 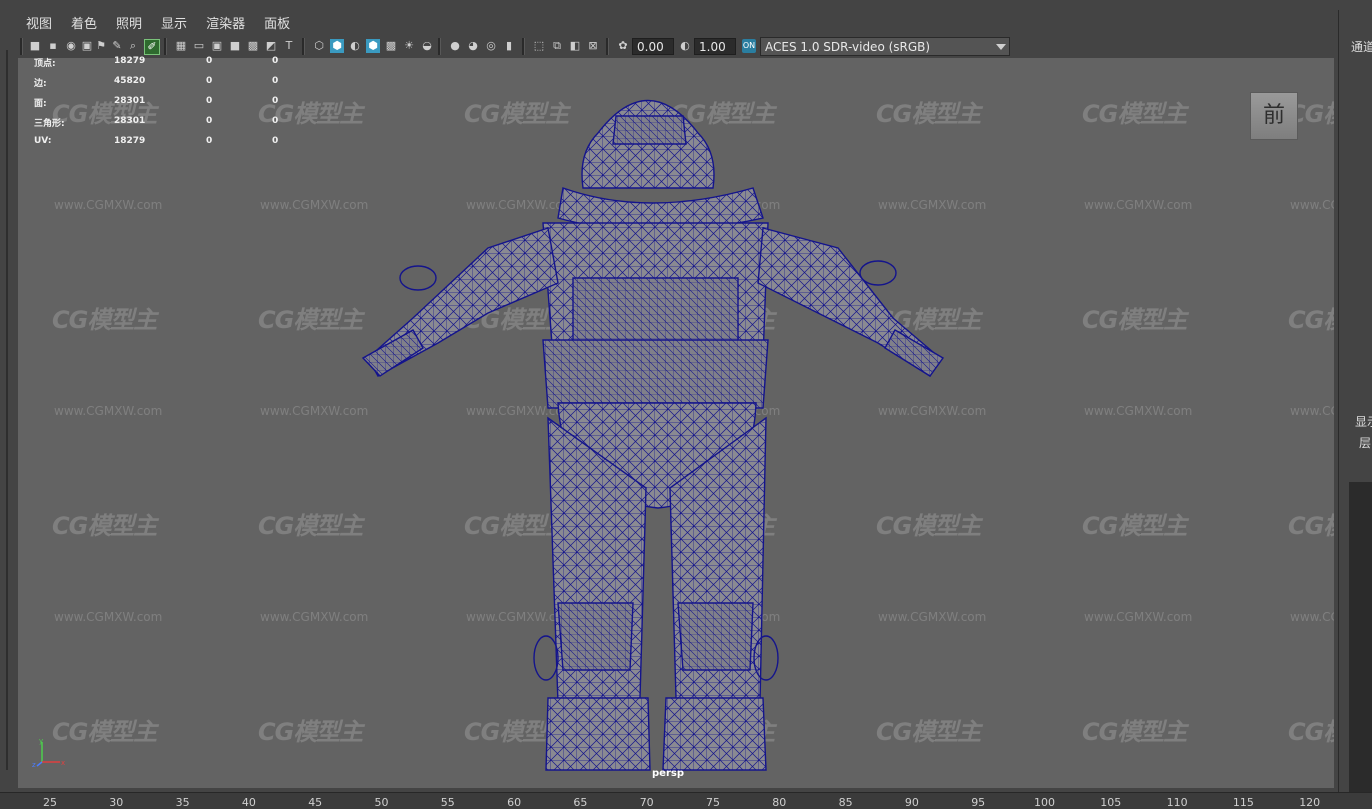 I want to click on grease-pencil-active-icon: ✐, so click(x=152, y=47).